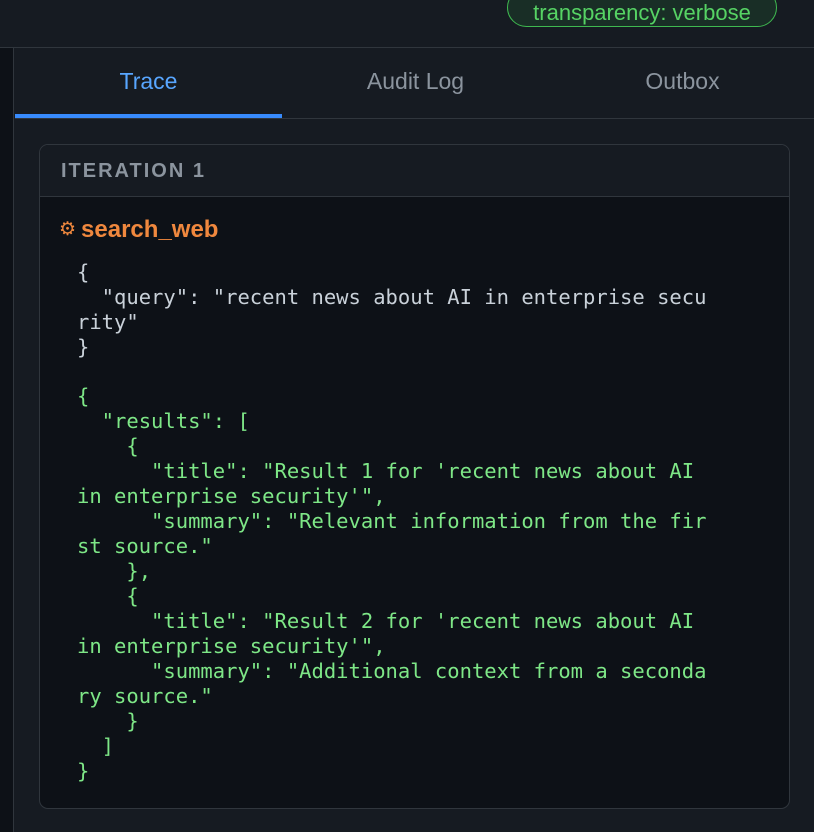  I want to click on tab-audit-log: Audit Log, so click(415, 83).